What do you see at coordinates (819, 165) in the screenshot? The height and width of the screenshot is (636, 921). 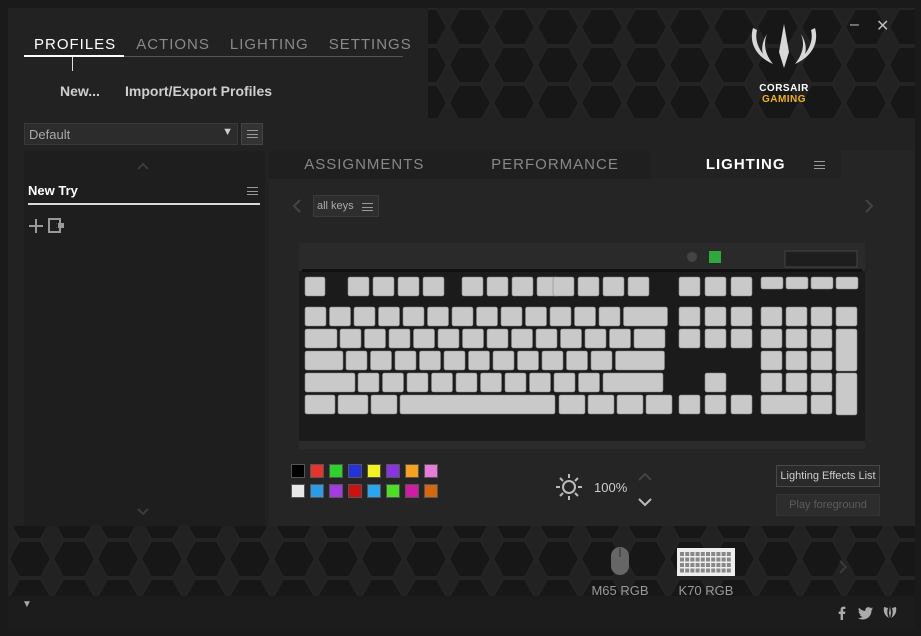 I see `tab-menu-icon` at bounding box center [819, 165].